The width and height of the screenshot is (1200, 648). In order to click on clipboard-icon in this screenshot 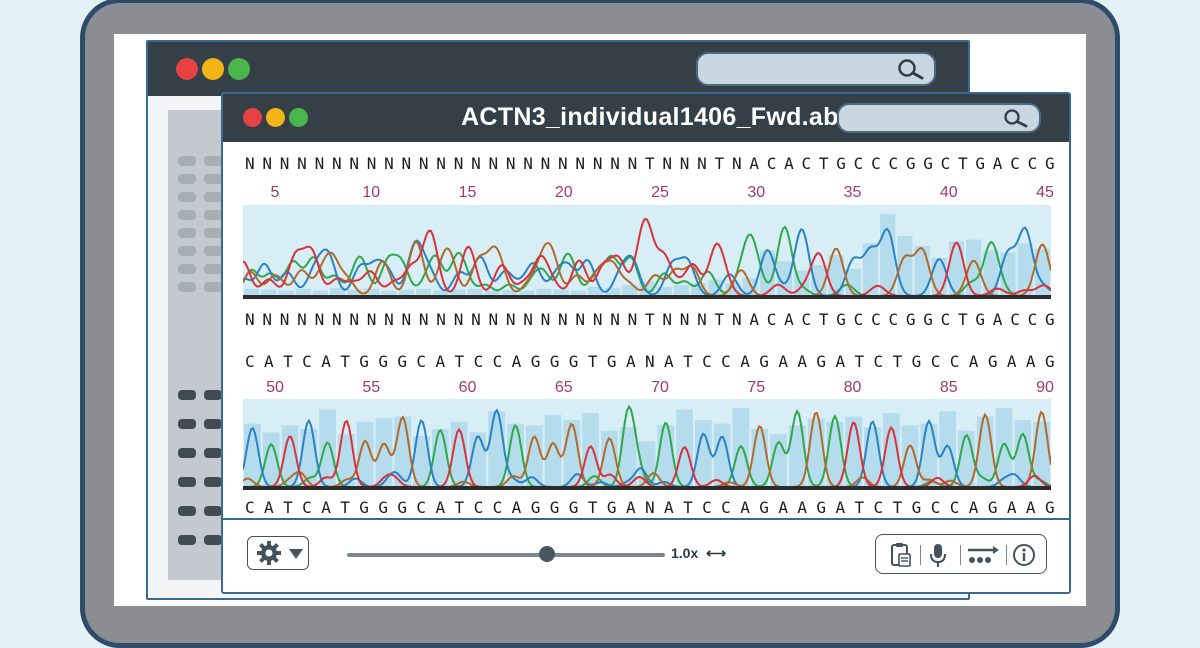, I will do `click(900, 555)`.